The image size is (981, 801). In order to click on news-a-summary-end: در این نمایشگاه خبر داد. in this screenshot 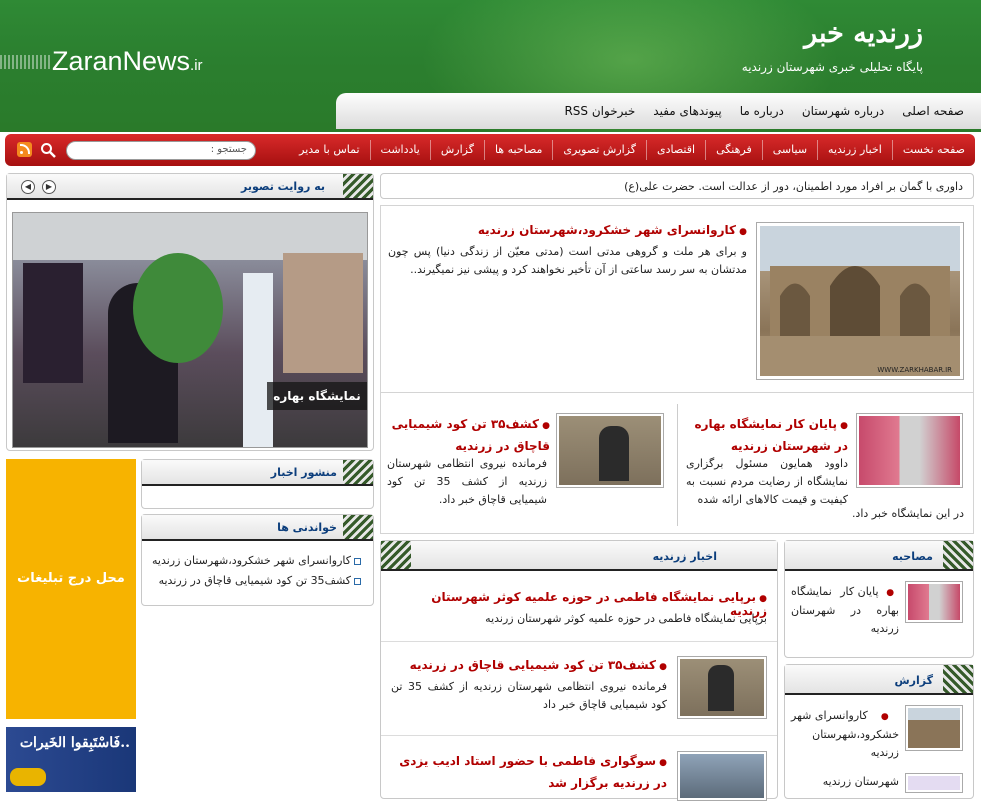, I will do `click(907, 513)`.